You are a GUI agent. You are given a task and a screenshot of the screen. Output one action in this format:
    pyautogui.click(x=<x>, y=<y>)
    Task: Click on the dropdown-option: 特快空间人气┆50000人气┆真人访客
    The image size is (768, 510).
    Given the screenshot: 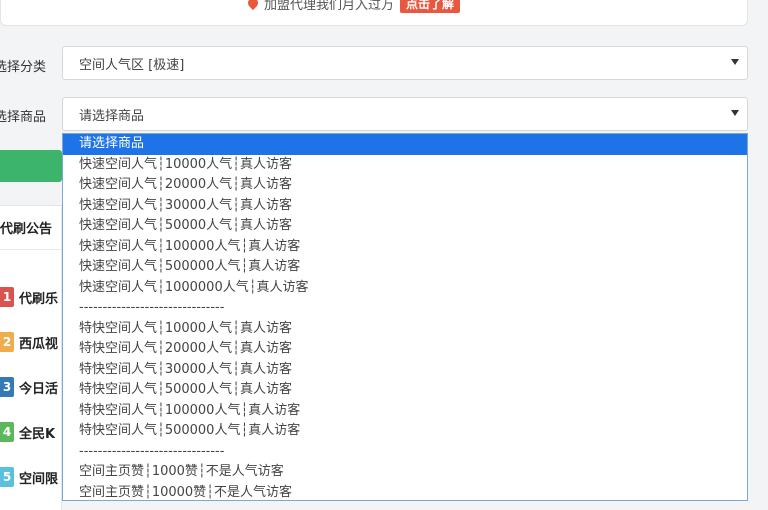 What is the action you would take?
    pyautogui.click(x=405, y=390)
    